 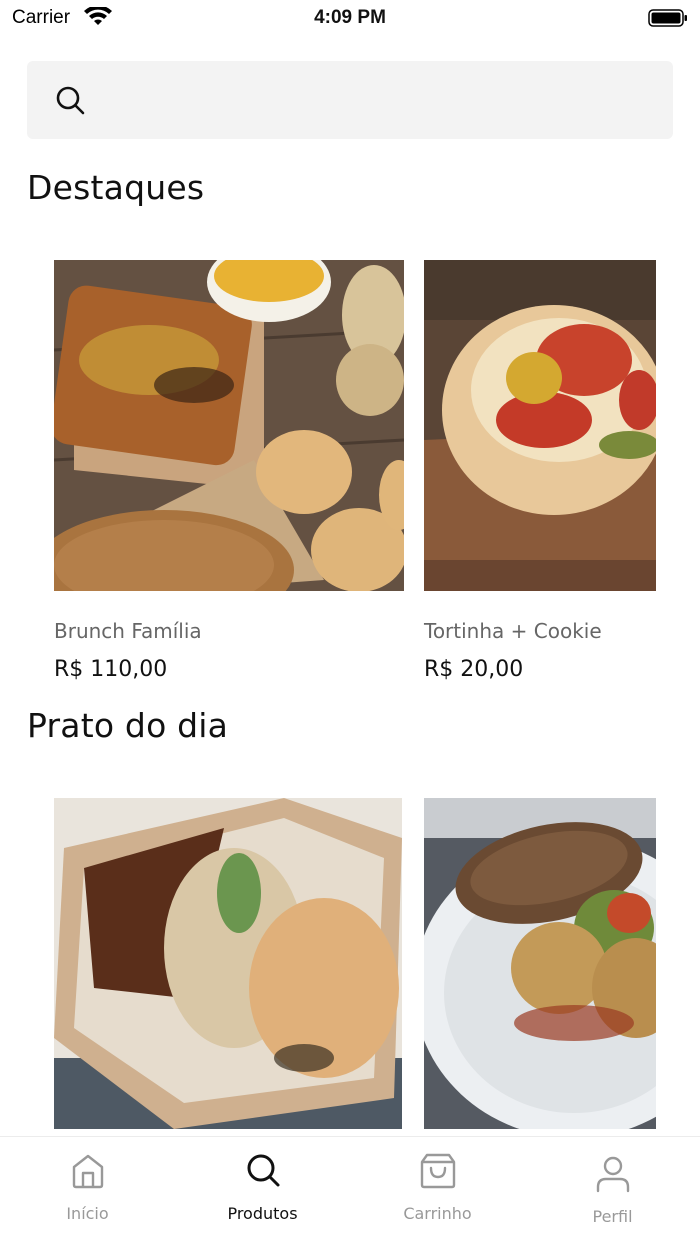 I want to click on search-input, so click(x=369, y=100).